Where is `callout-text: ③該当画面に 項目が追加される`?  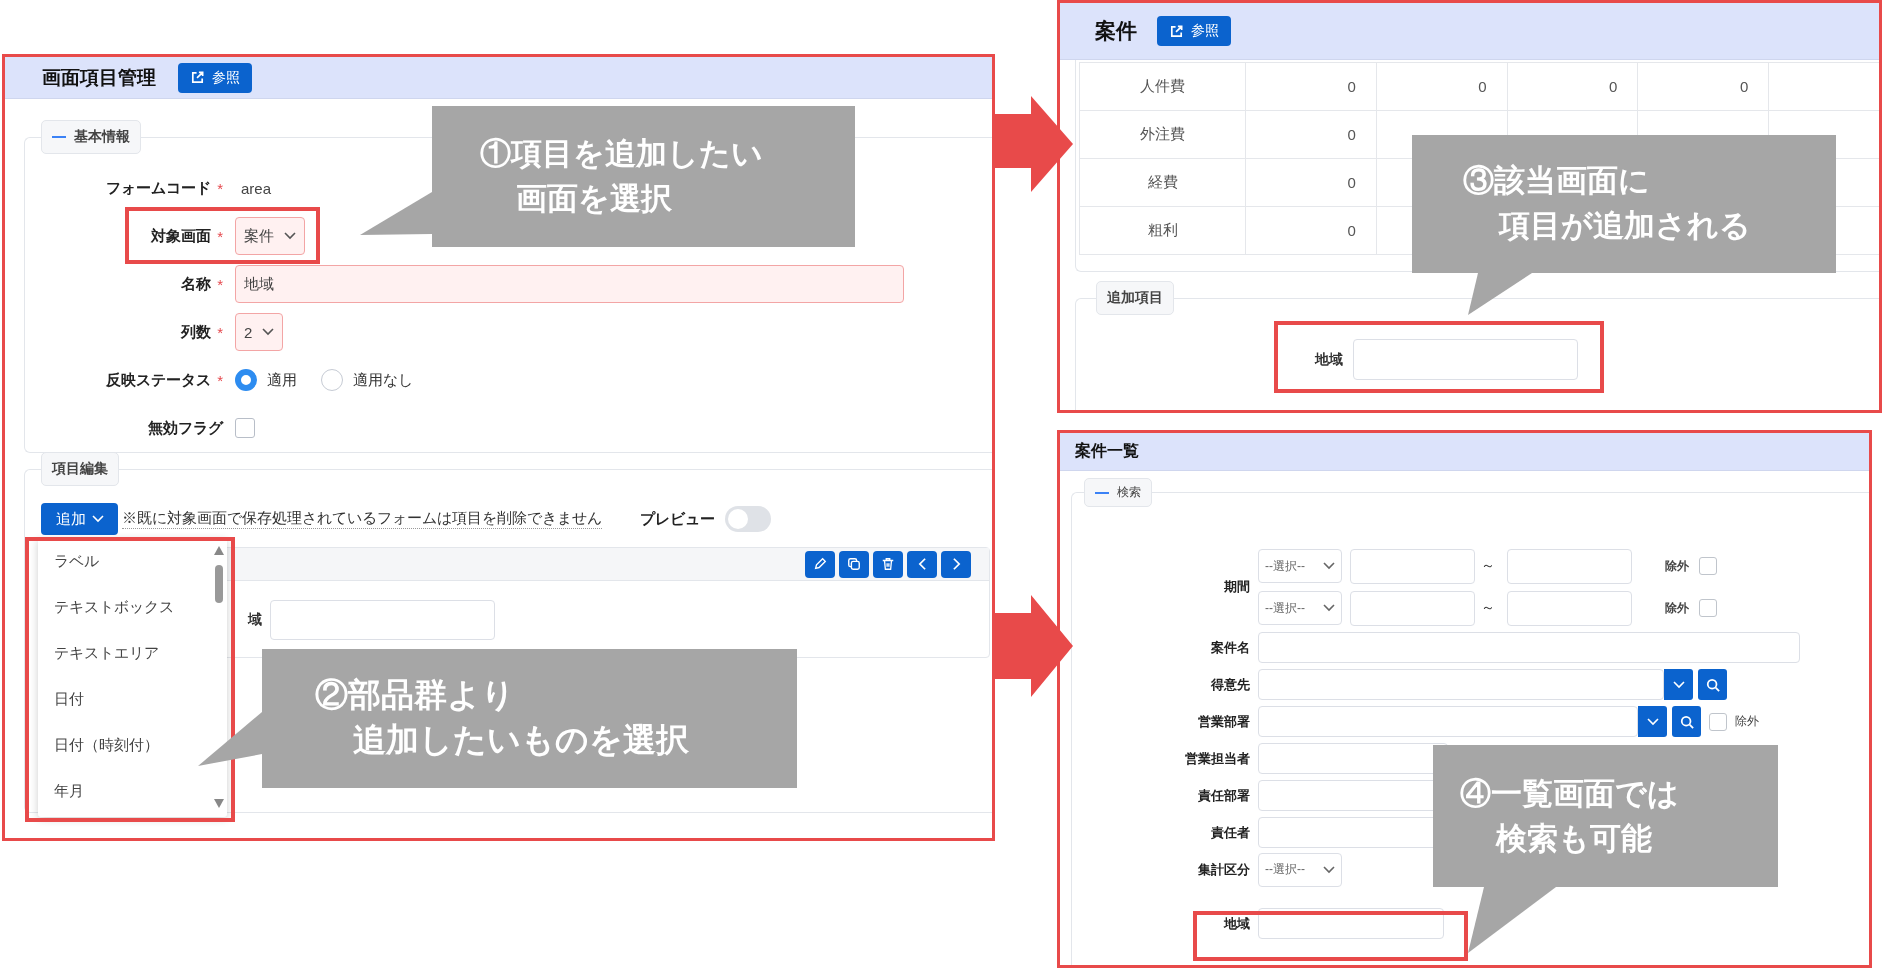
callout-text: ③該当画面に 項目が追加される is located at coordinates (1607, 203).